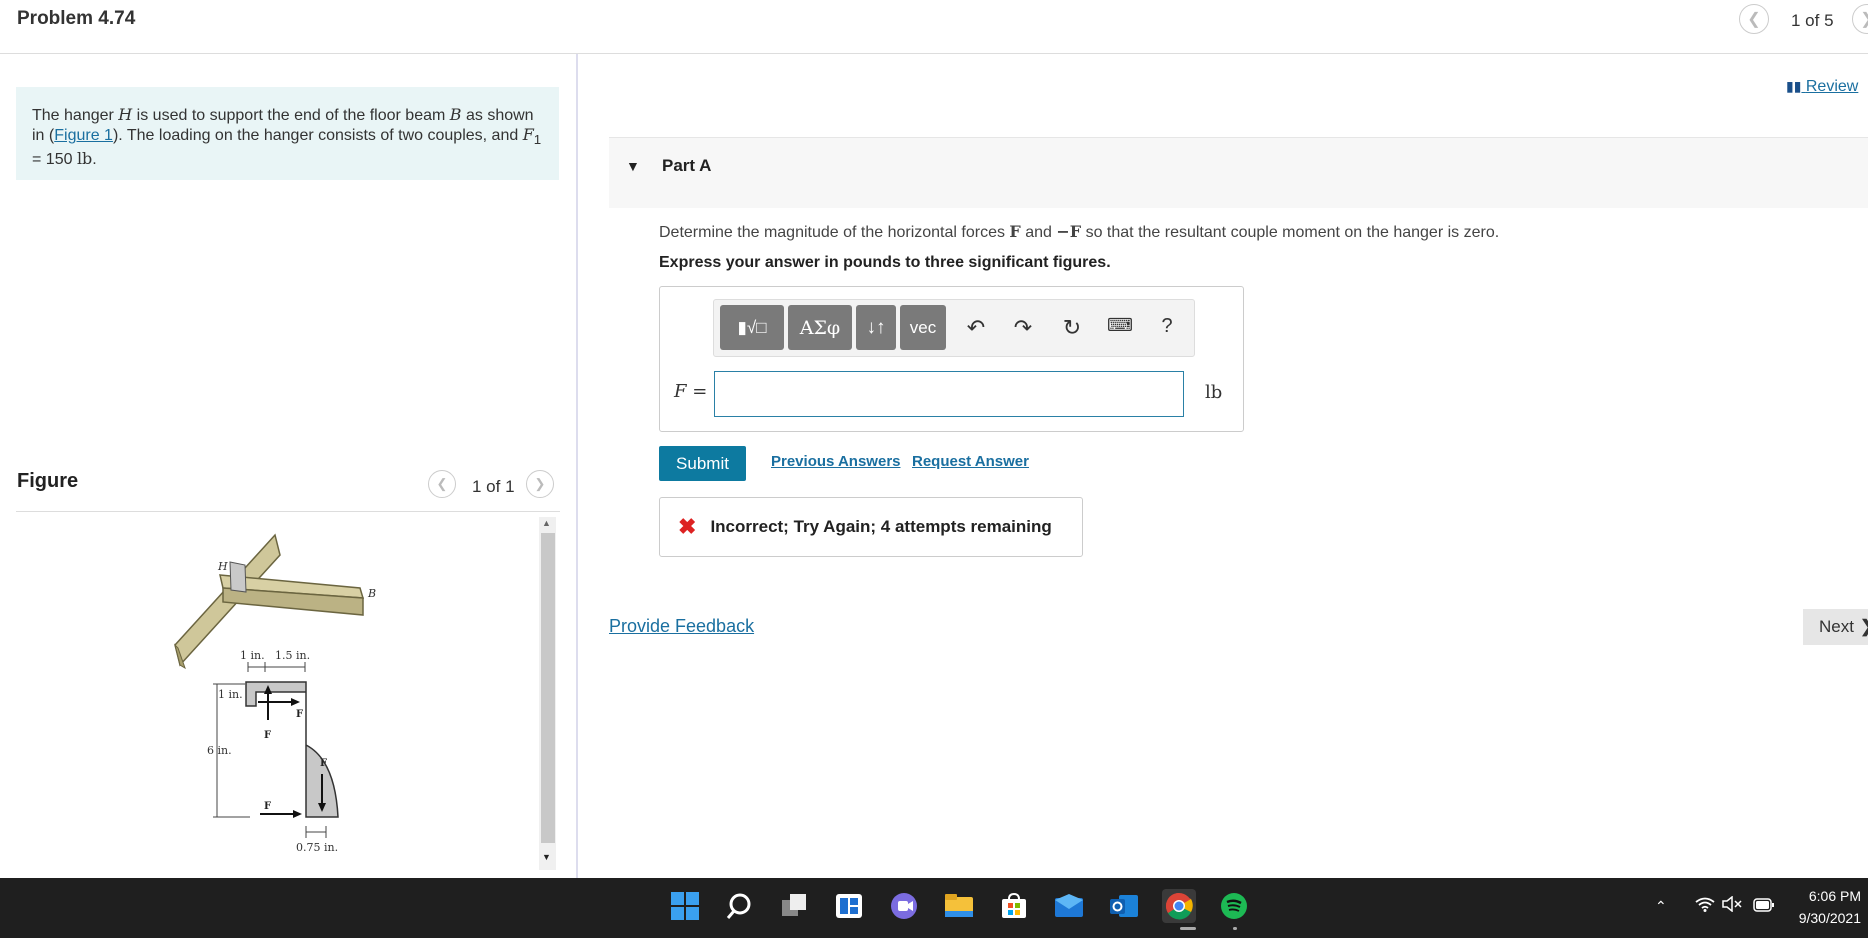 Image resolution: width=1868 pixels, height=938 pixels. What do you see at coordinates (934, 908) in the screenshot?
I see `taskbar` at bounding box center [934, 908].